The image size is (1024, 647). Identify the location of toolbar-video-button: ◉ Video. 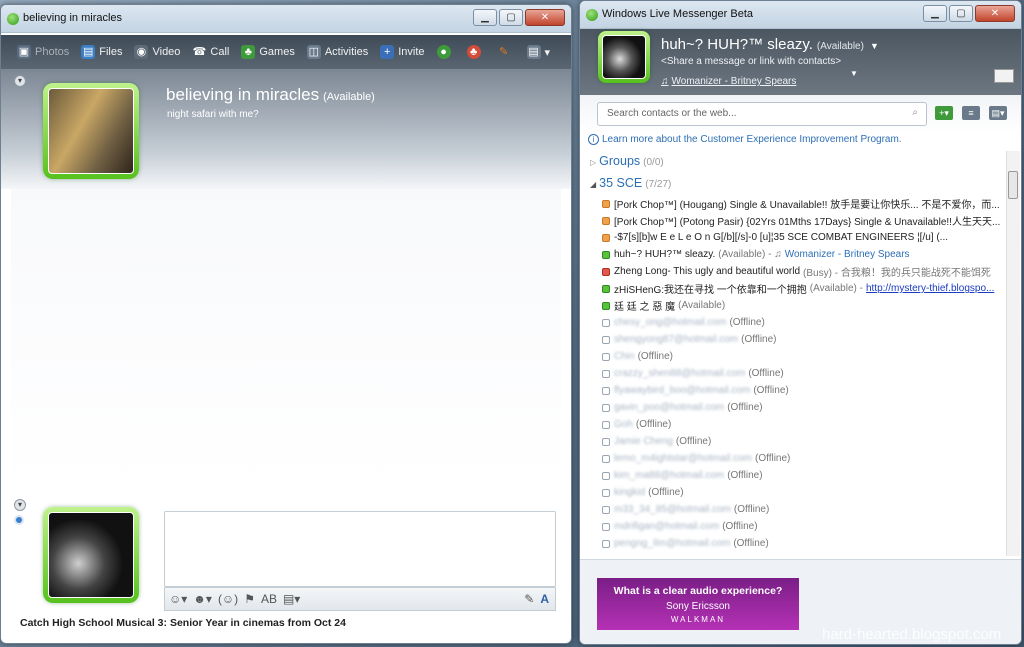
(157, 52).